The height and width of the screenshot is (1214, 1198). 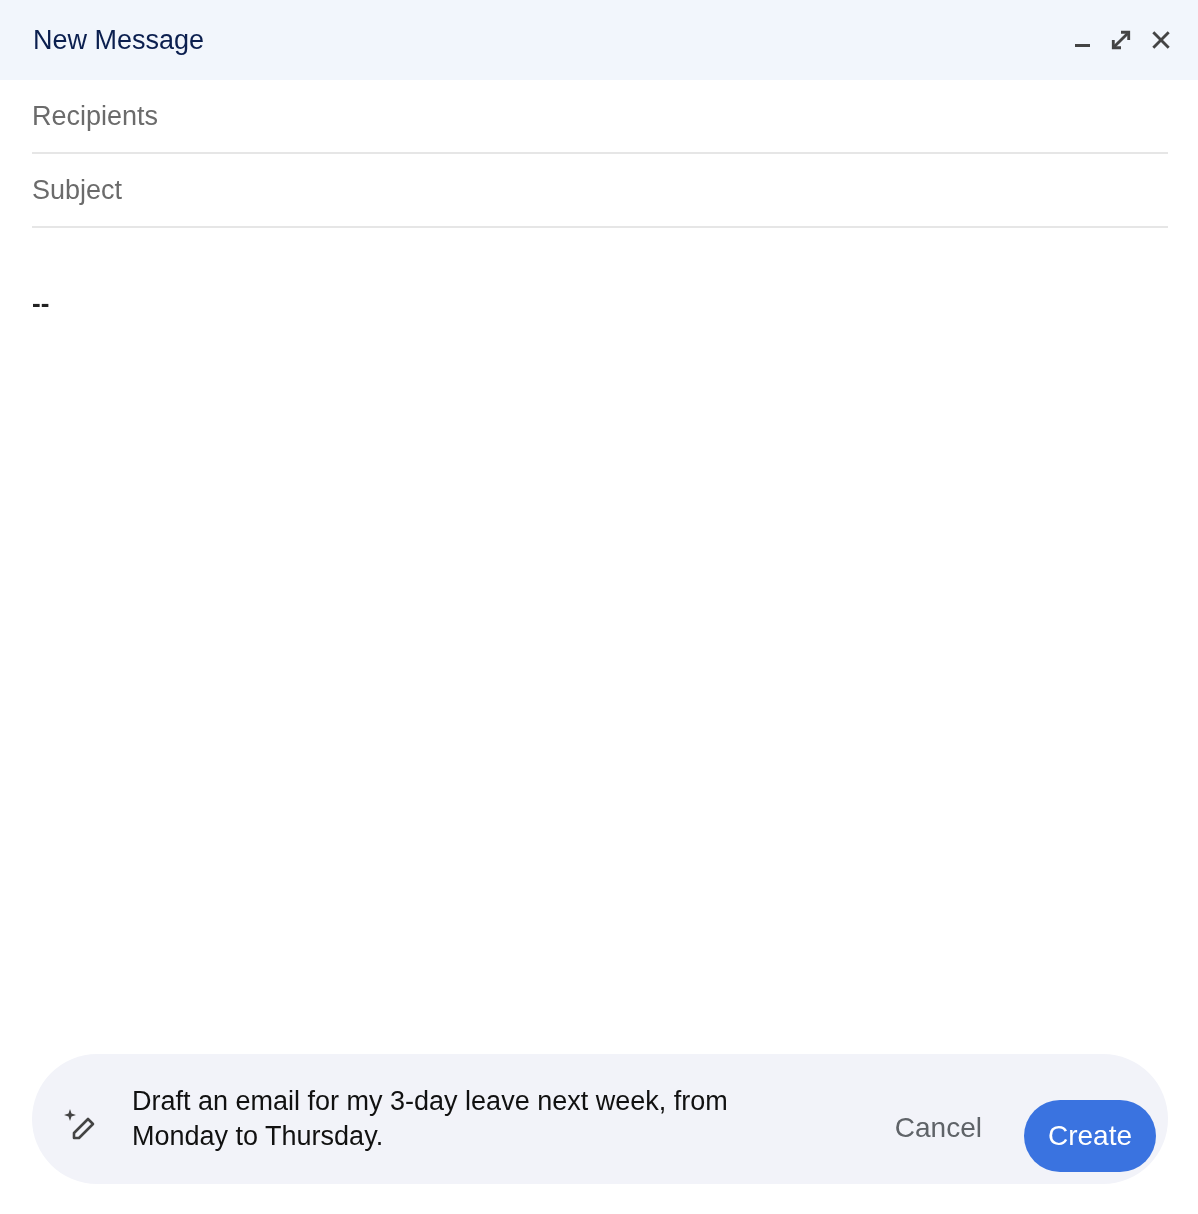 What do you see at coordinates (938, 1128) in the screenshot?
I see `cancel-button: Cancel` at bounding box center [938, 1128].